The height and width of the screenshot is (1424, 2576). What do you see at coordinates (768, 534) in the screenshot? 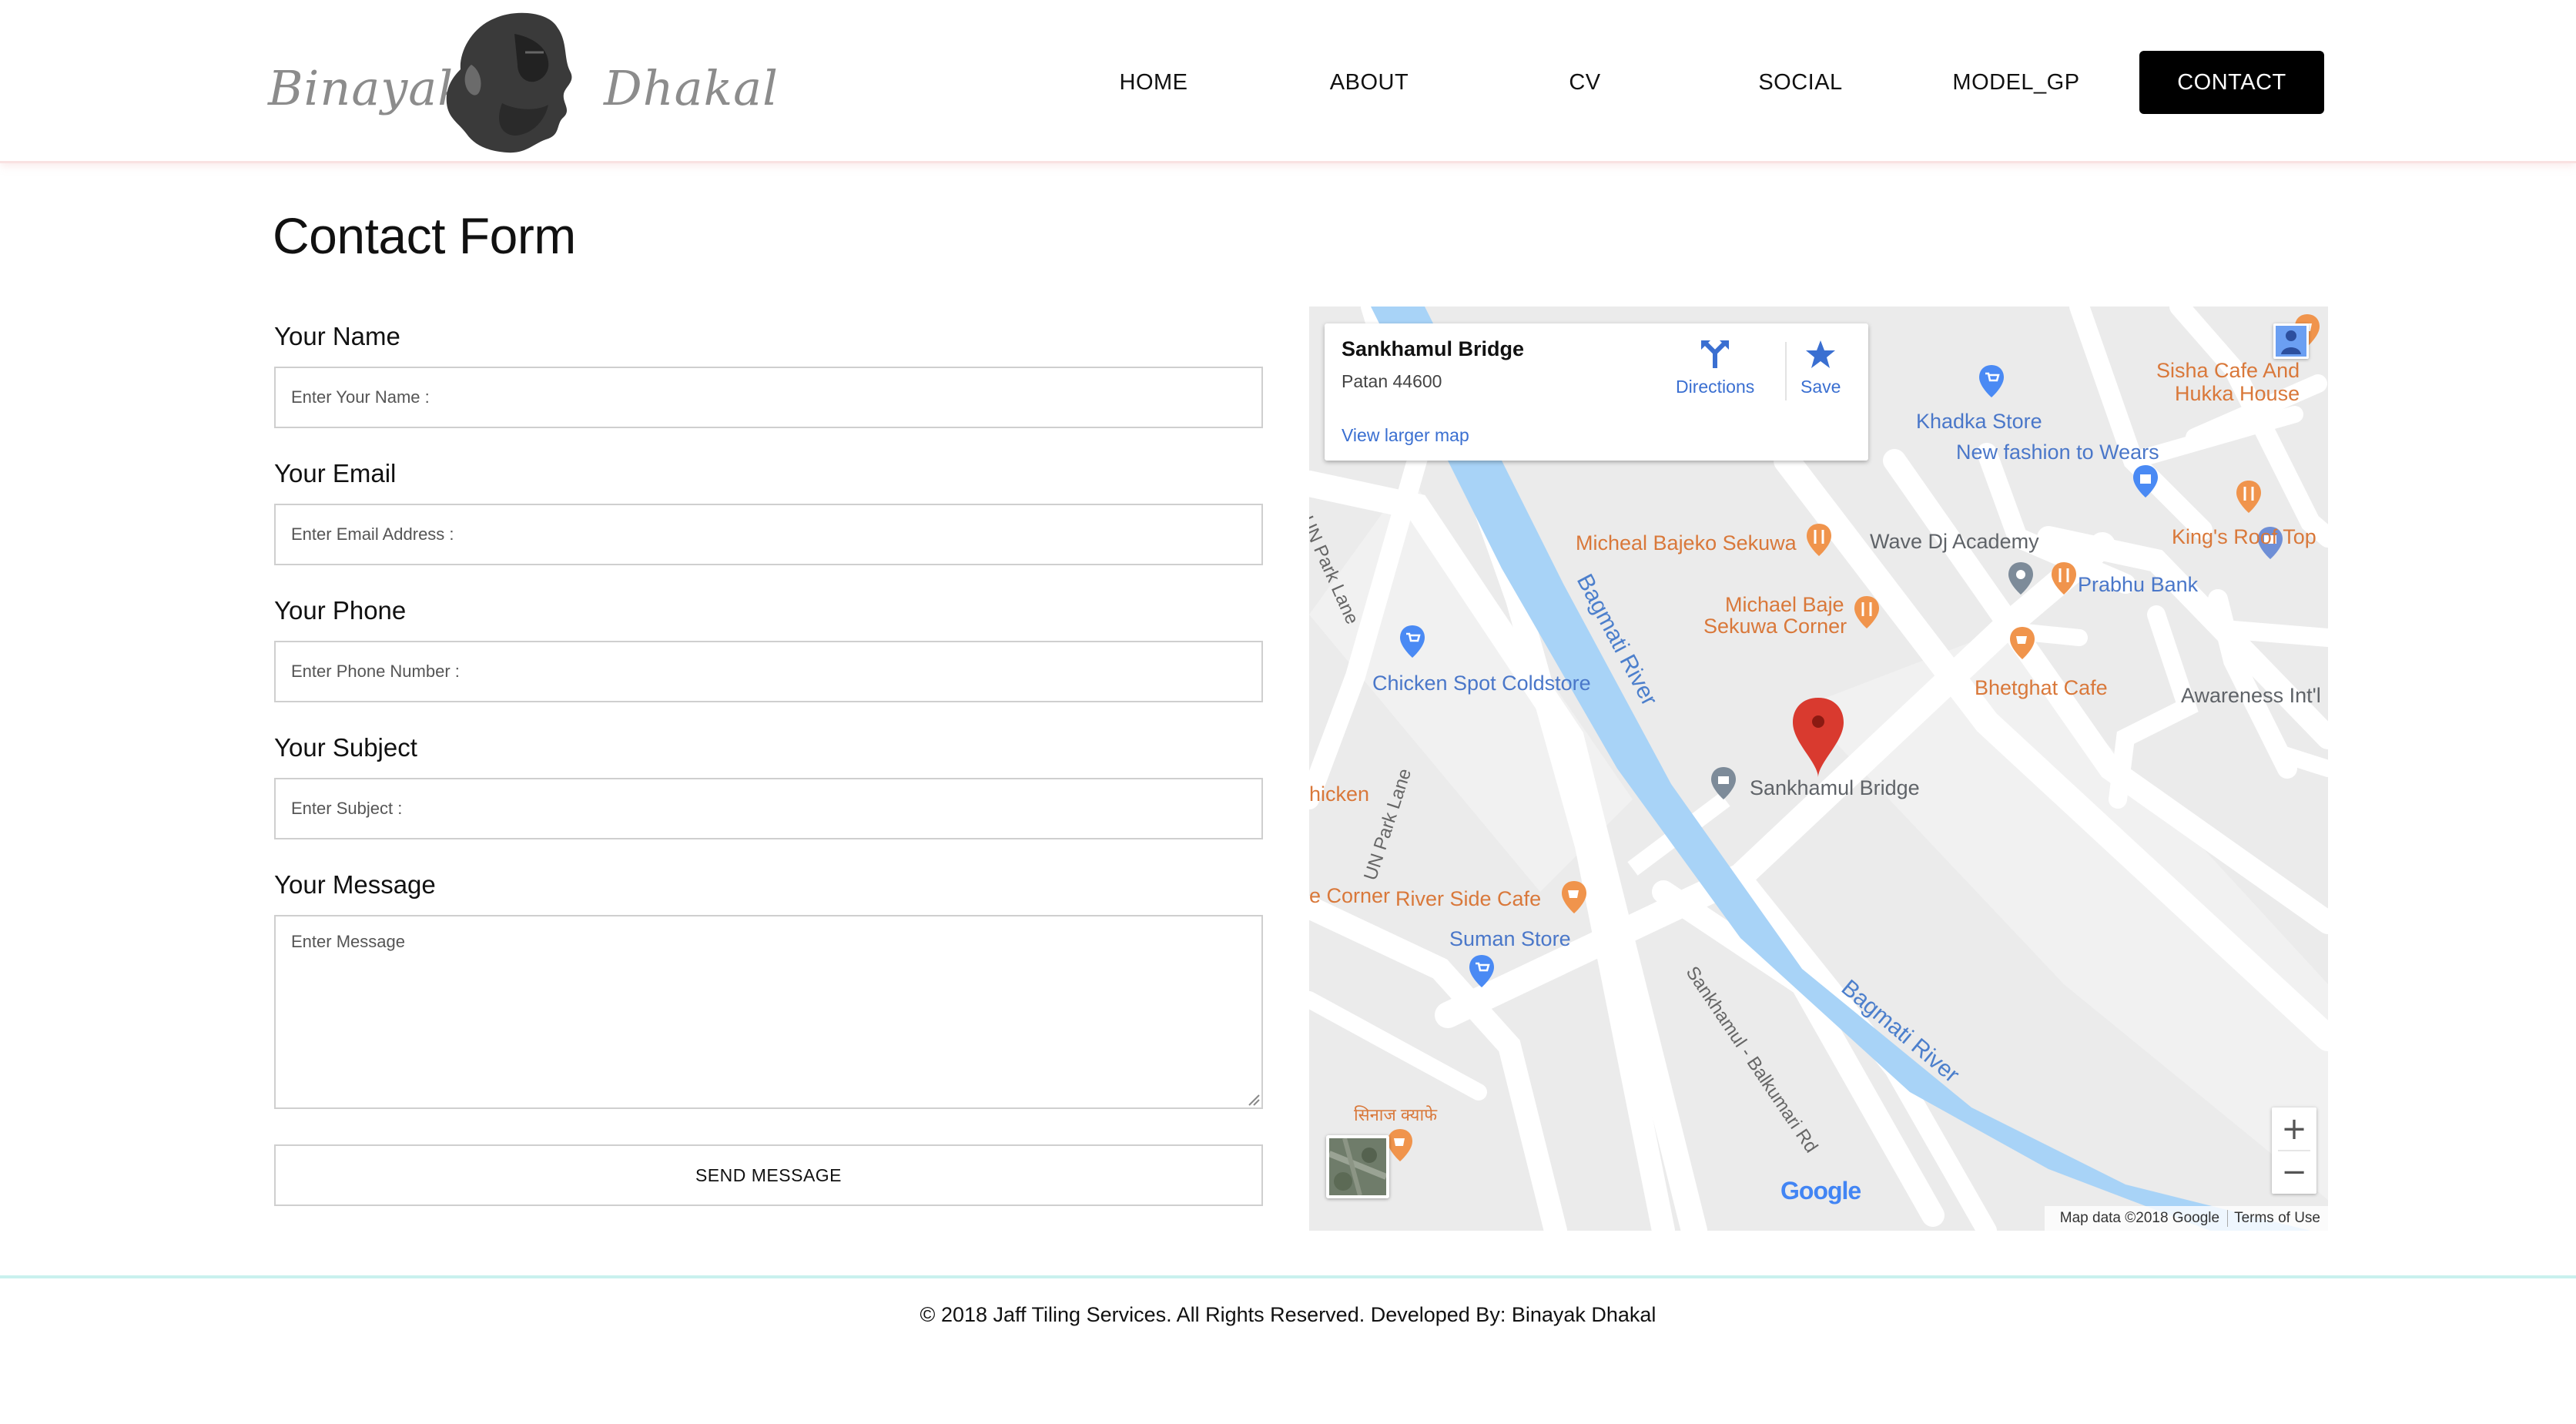
I see `email-input` at bounding box center [768, 534].